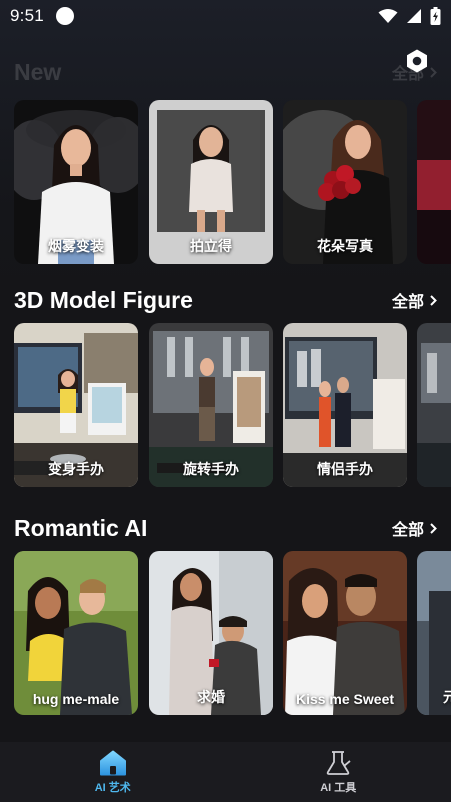 Image resolution: width=451 pixels, height=802 pixels. Describe the element at coordinates (112, 787) in the screenshot. I see `nav-label: AI 艺术` at that location.